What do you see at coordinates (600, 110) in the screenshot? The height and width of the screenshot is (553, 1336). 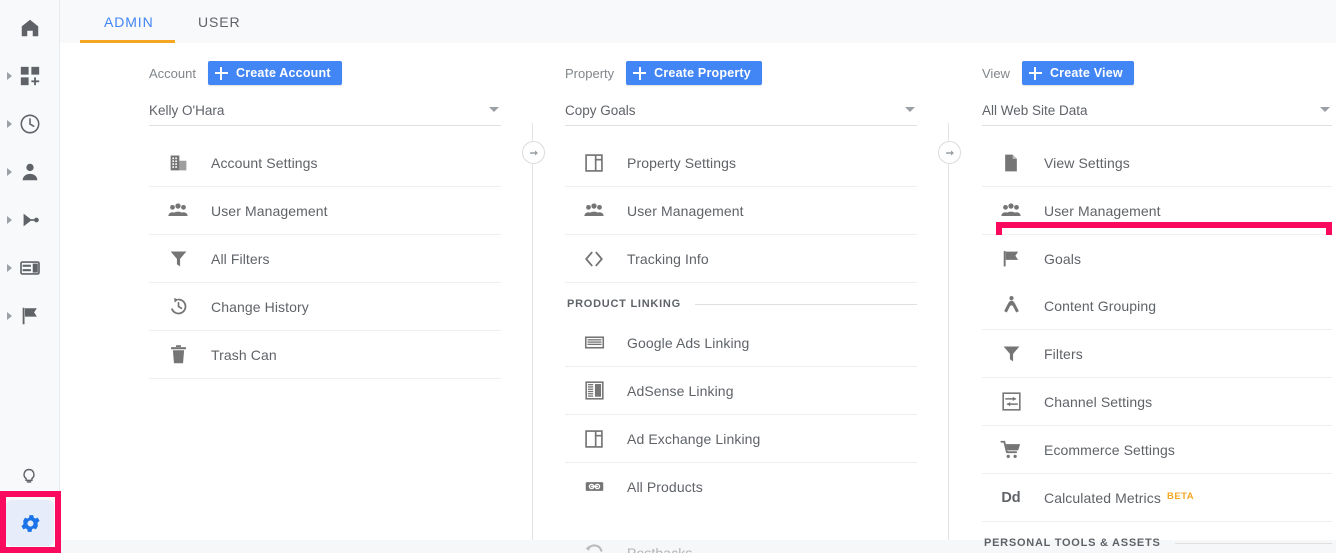 I see `property-selector-value: Copy Goals` at bounding box center [600, 110].